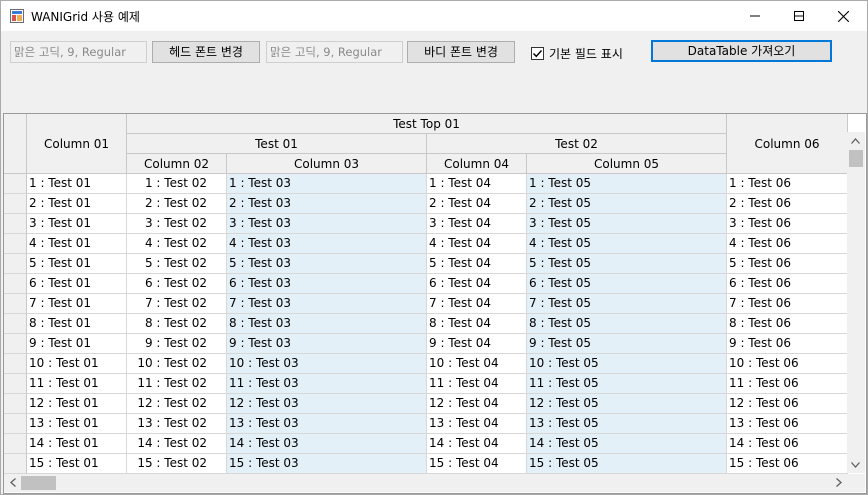 The image size is (868, 495). Describe the element at coordinates (627, 244) in the screenshot. I see `grid-cell: 4 : Test 05` at that location.